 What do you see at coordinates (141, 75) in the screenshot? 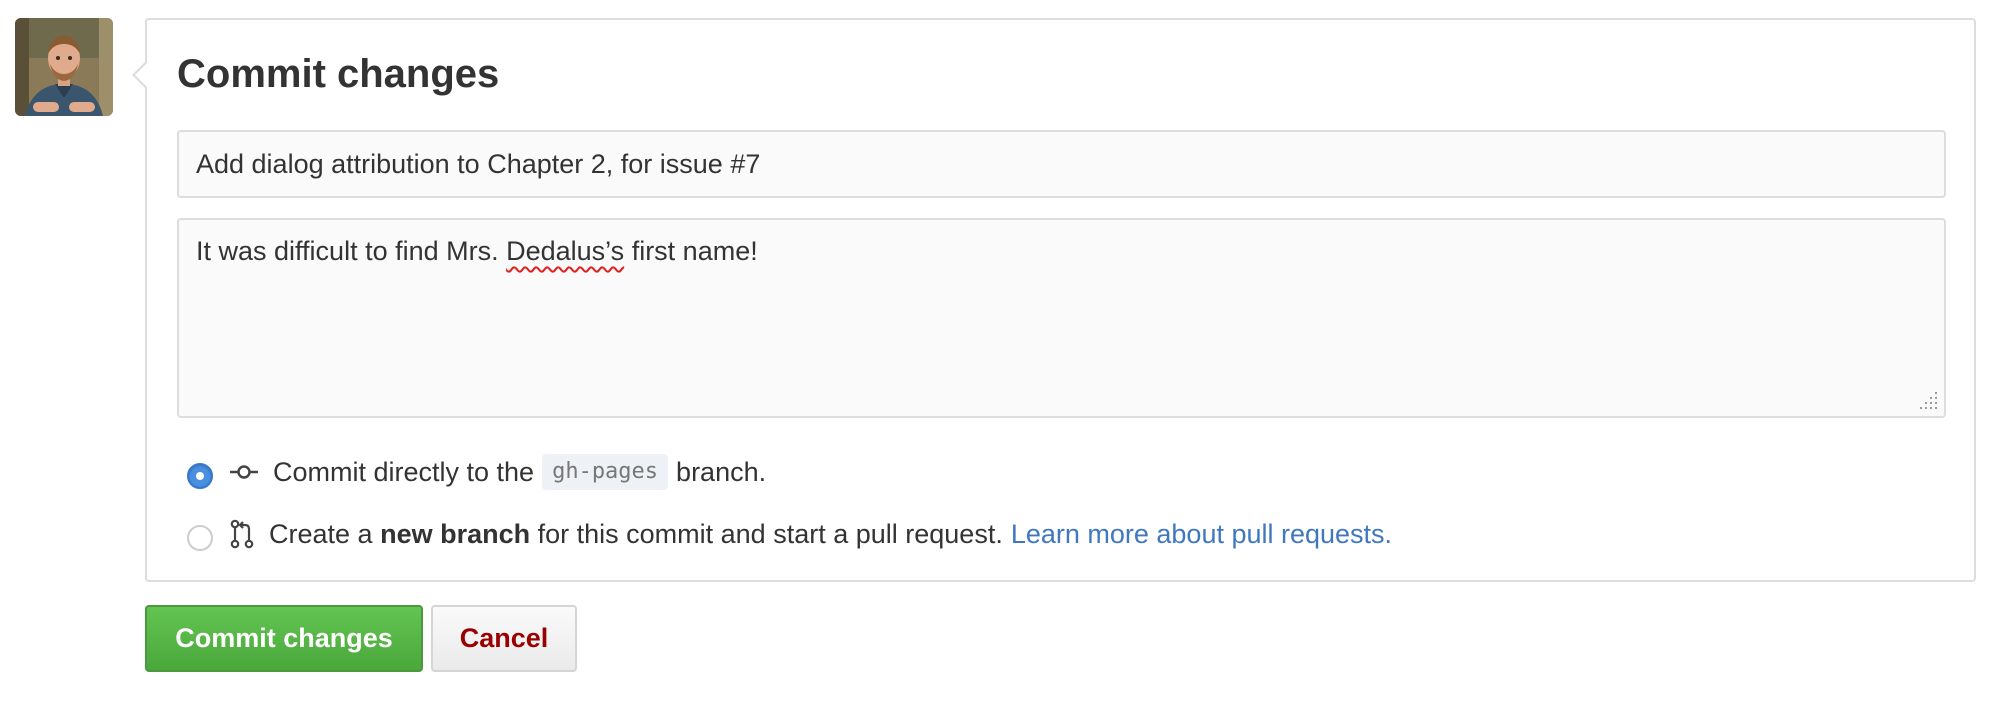
I see `avatar-pointer-inner` at bounding box center [141, 75].